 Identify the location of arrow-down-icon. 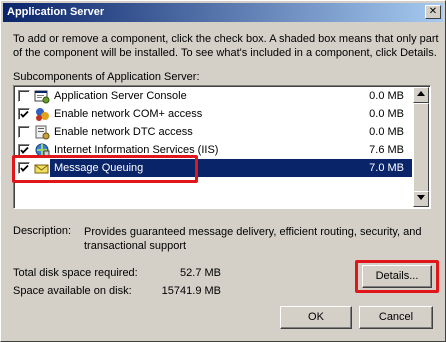
(421, 197).